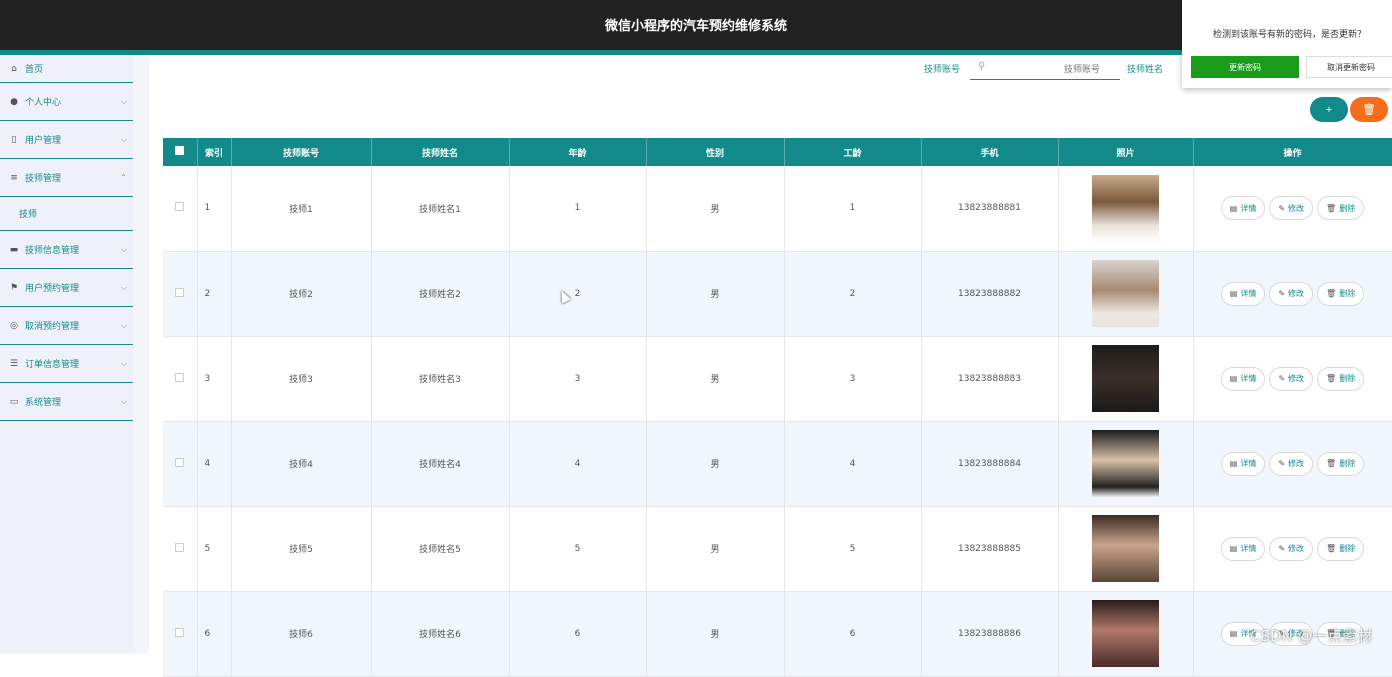  I want to click on table-row: 1 技师1 技师姓名1 1 男 1 13823888881 ▤ 详情 ✎ 修改 🗑 删除, so click(777, 209).